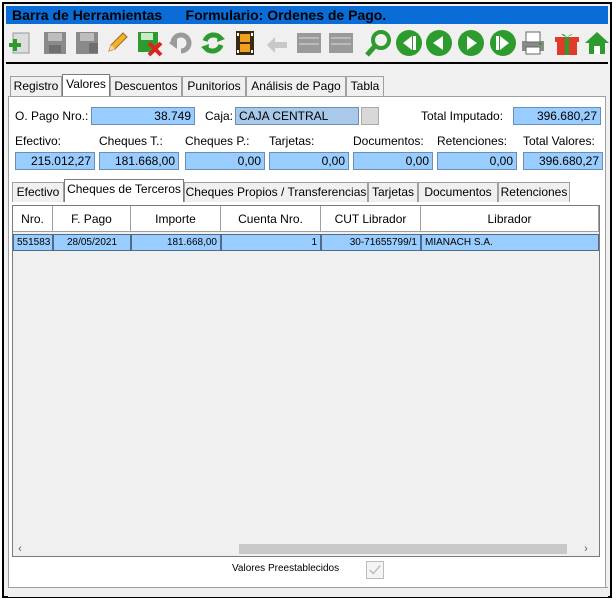 The image size is (616, 601). What do you see at coordinates (38, 192) in the screenshot?
I see `tab-efectivo: Efectivo` at bounding box center [38, 192].